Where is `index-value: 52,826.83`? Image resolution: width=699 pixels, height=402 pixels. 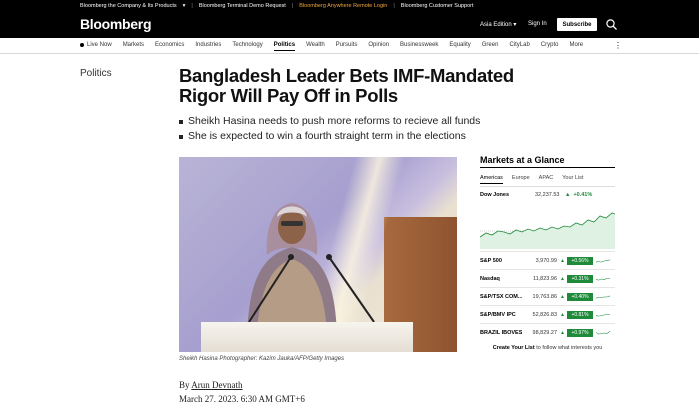
index-value: 52,826.83 is located at coordinates (544, 314).